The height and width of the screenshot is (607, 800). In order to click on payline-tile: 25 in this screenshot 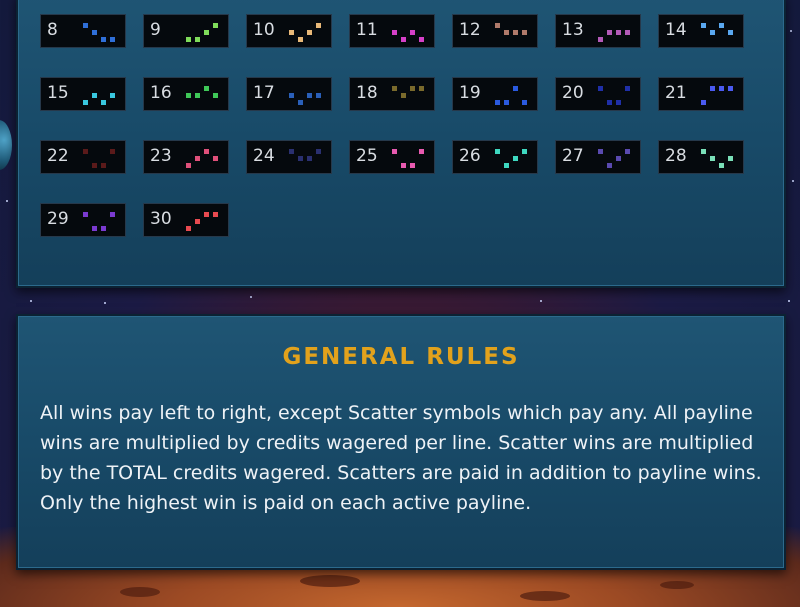, I will do `click(392, 157)`.